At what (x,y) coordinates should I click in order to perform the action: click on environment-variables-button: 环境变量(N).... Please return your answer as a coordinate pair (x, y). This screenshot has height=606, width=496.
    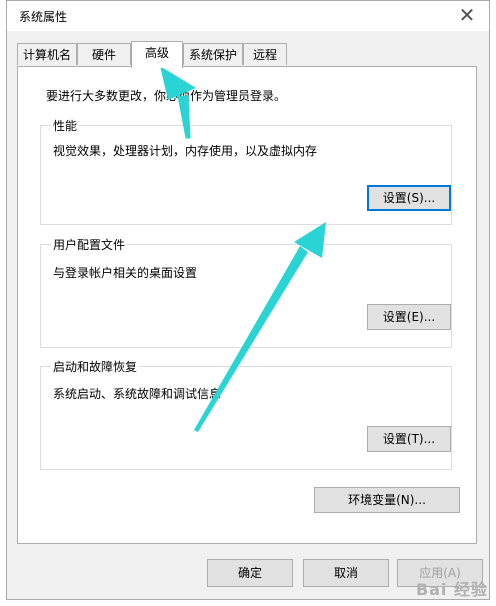
    Looking at the image, I should click on (387, 500).